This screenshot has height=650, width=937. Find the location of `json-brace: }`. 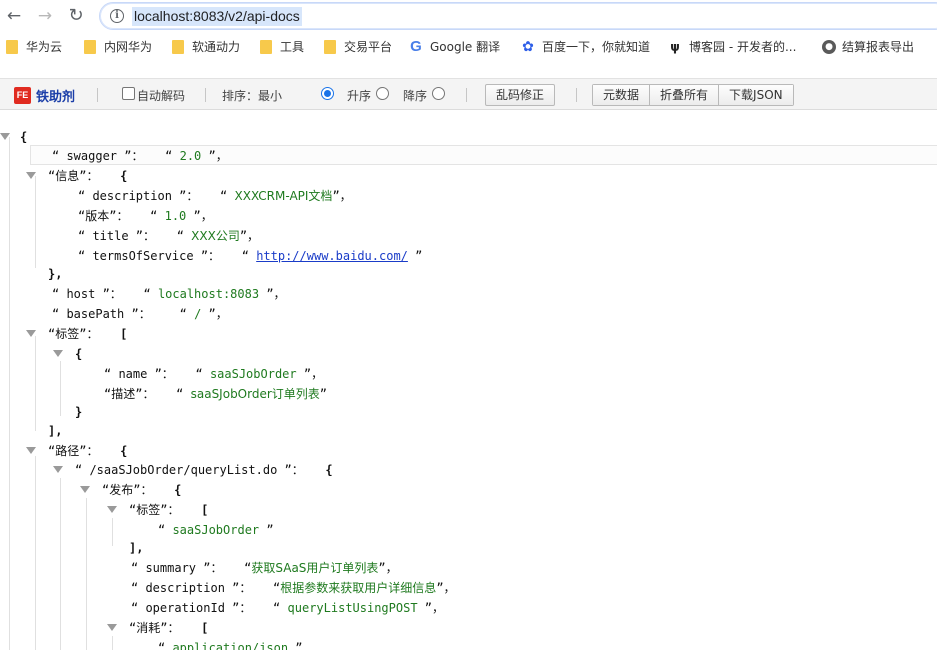

json-brace: } is located at coordinates (78, 412).